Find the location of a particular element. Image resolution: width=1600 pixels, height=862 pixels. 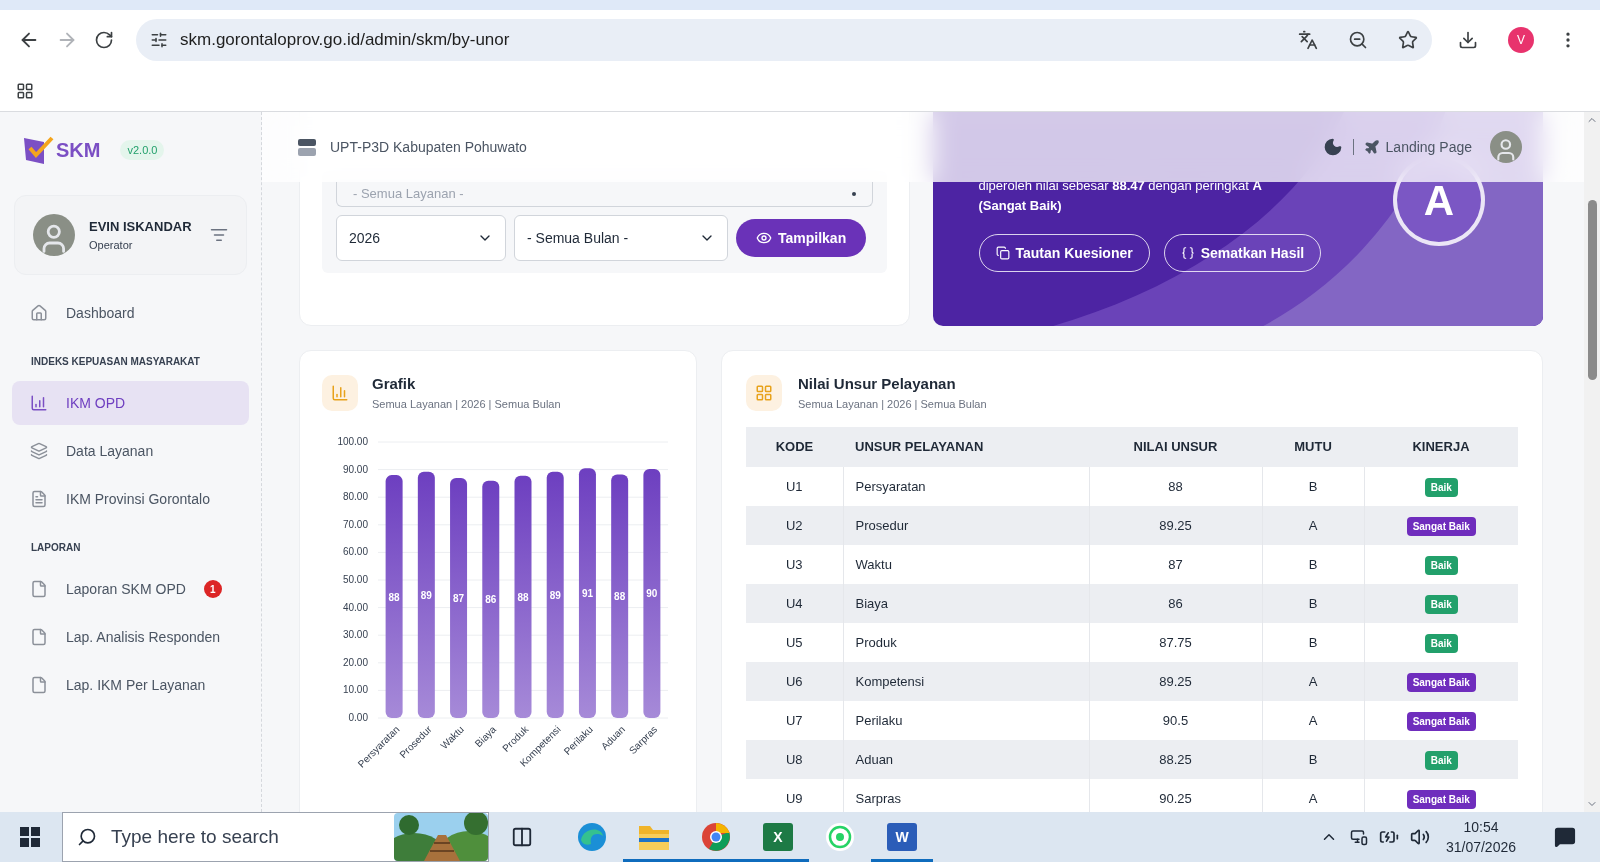

folder-icon is located at coordinates (654, 837).